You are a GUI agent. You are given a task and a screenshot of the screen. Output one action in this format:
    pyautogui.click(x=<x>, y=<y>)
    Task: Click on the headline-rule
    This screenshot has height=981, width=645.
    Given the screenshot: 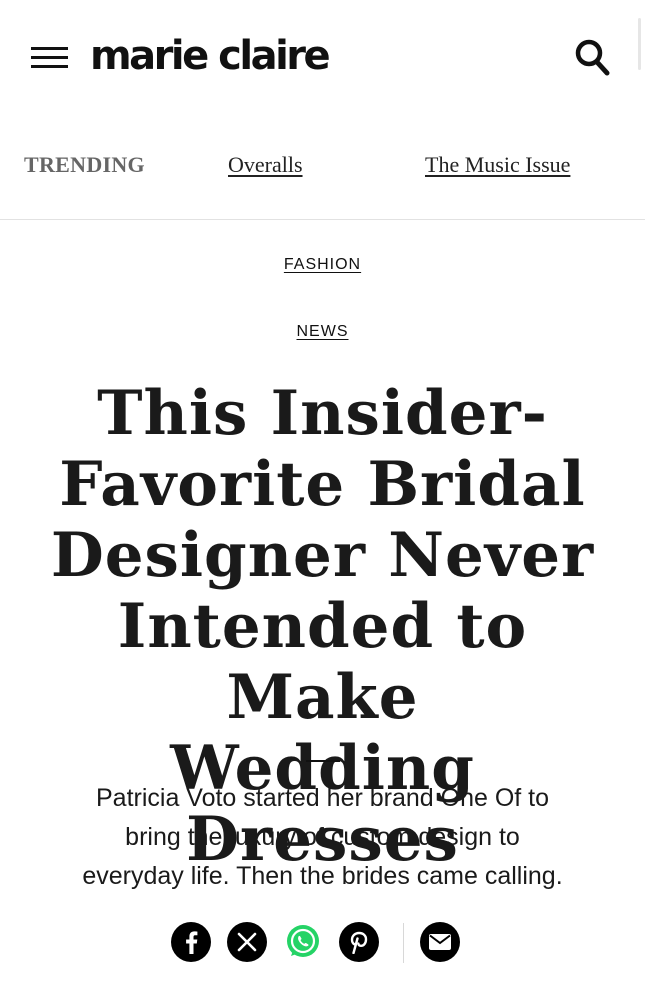 What is the action you would take?
    pyautogui.click(x=323, y=761)
    